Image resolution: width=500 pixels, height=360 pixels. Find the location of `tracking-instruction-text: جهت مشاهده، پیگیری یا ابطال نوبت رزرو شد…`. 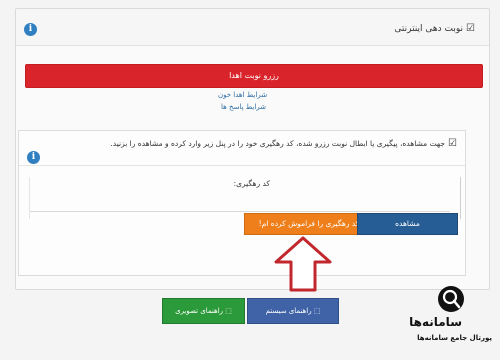

tracking-instruction-text: جهت مشاهده، پیگیری یا ابطال نوبت رزرو شد… is located at coordinates (278, 143).